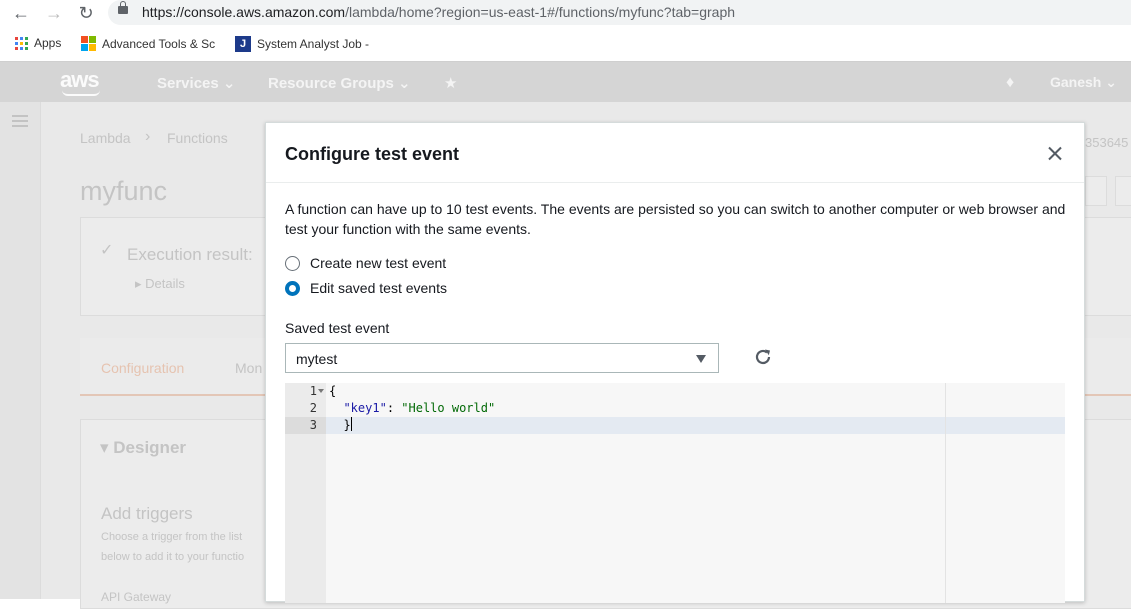 Image resolution: width=1131 pixels, height=609 pixels. What do you see at coordinates (159, 43) in the screenshot?
I see `bookmark-label: Advanced Tools & Sc` at bounding box center [159, 43].